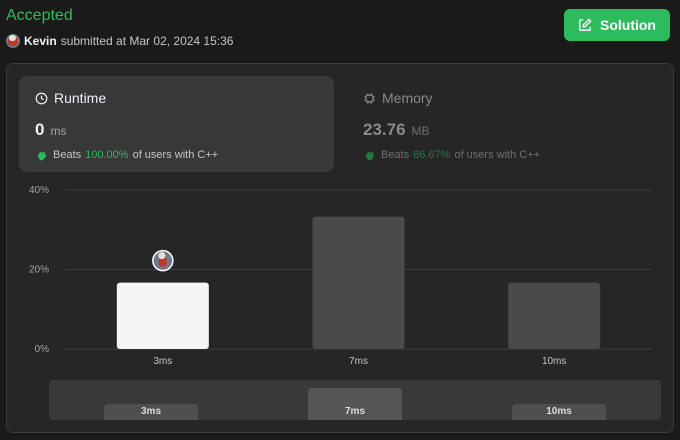 This screenshot has width=680, height=440. I want to click on y-tick-label: 40%, so click(39, 190).